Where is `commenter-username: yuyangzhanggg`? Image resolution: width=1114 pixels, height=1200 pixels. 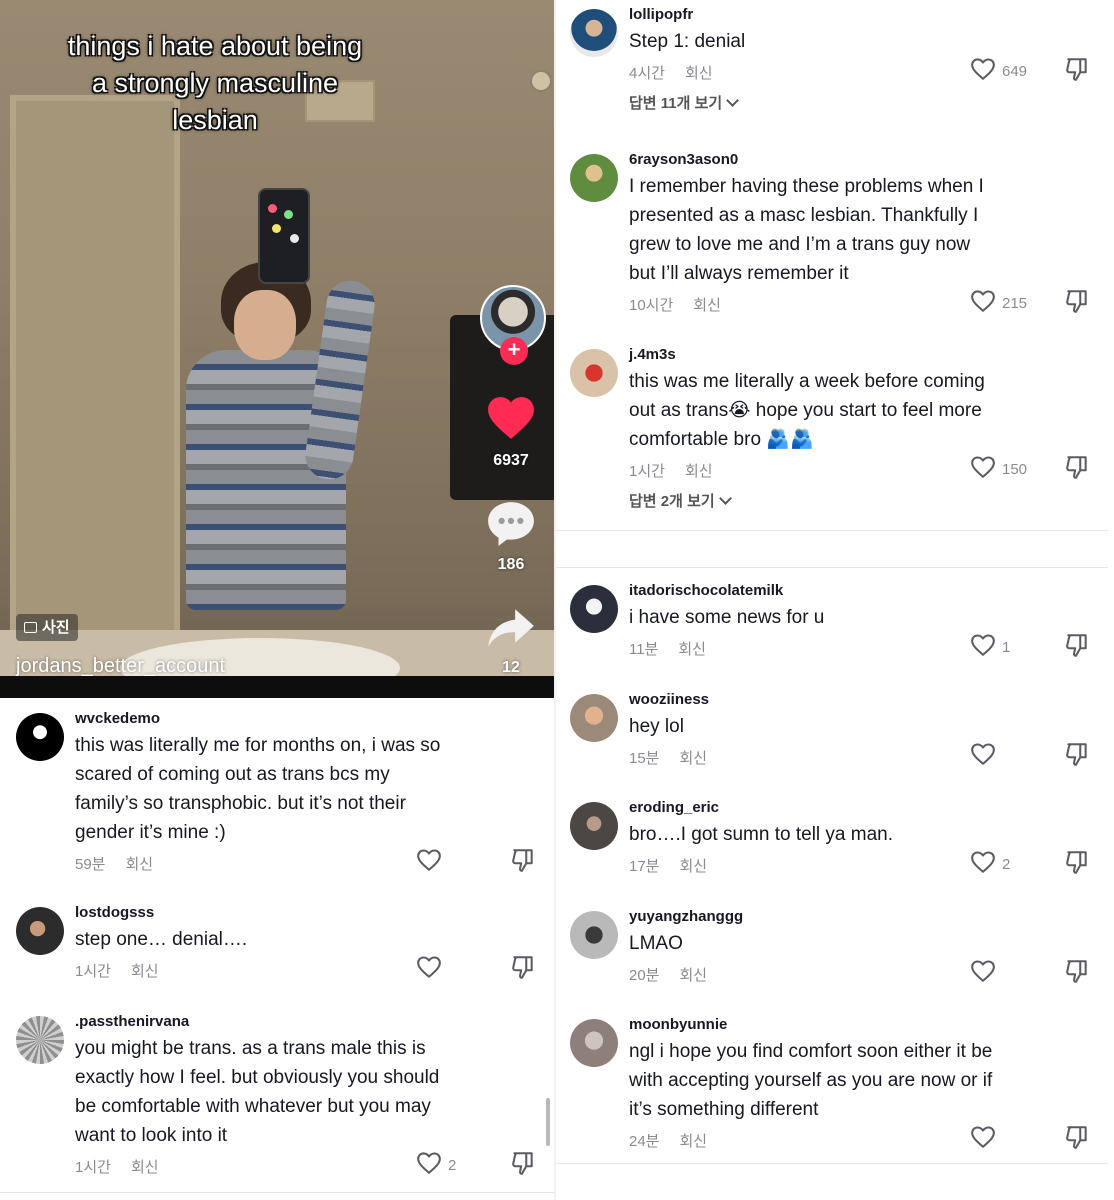 commenter-username: yuyangzhanggg is located at coordinates (686, 916).